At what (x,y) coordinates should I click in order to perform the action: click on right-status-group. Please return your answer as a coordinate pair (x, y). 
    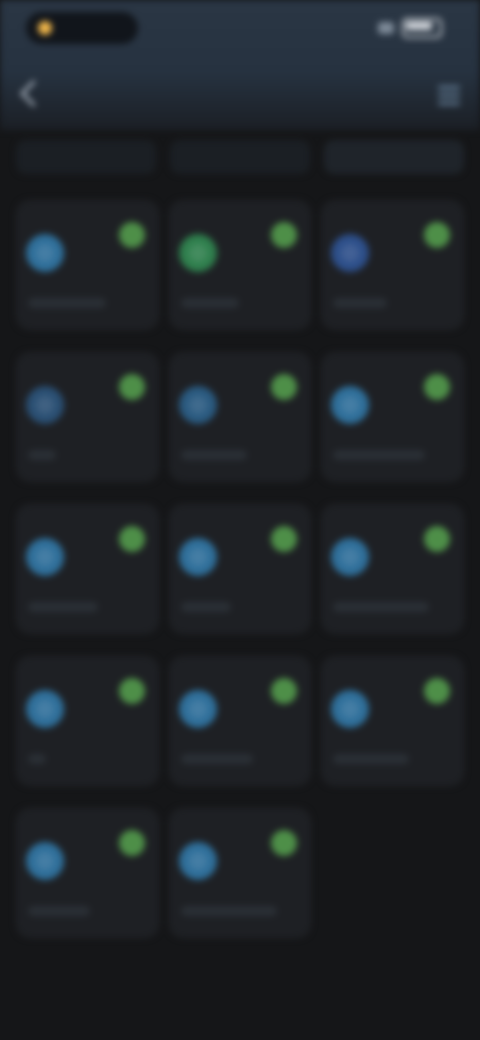
    Looking at the image, I should click on (414, 28).